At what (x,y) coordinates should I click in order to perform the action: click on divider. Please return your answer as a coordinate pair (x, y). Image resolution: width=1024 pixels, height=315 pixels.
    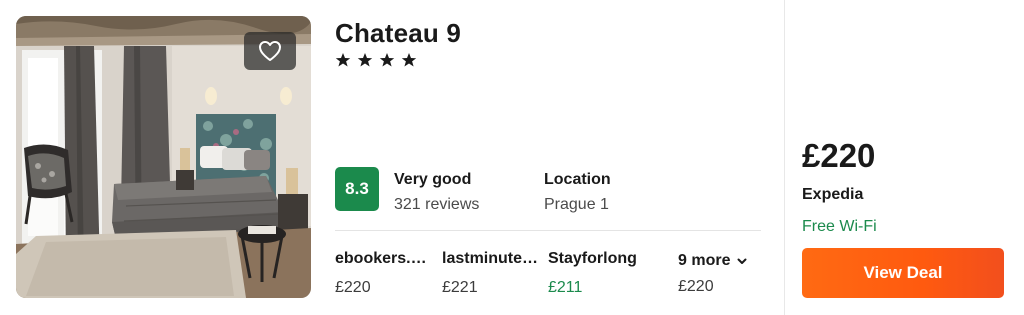
    Looking at the image, I should click on (548, 230).